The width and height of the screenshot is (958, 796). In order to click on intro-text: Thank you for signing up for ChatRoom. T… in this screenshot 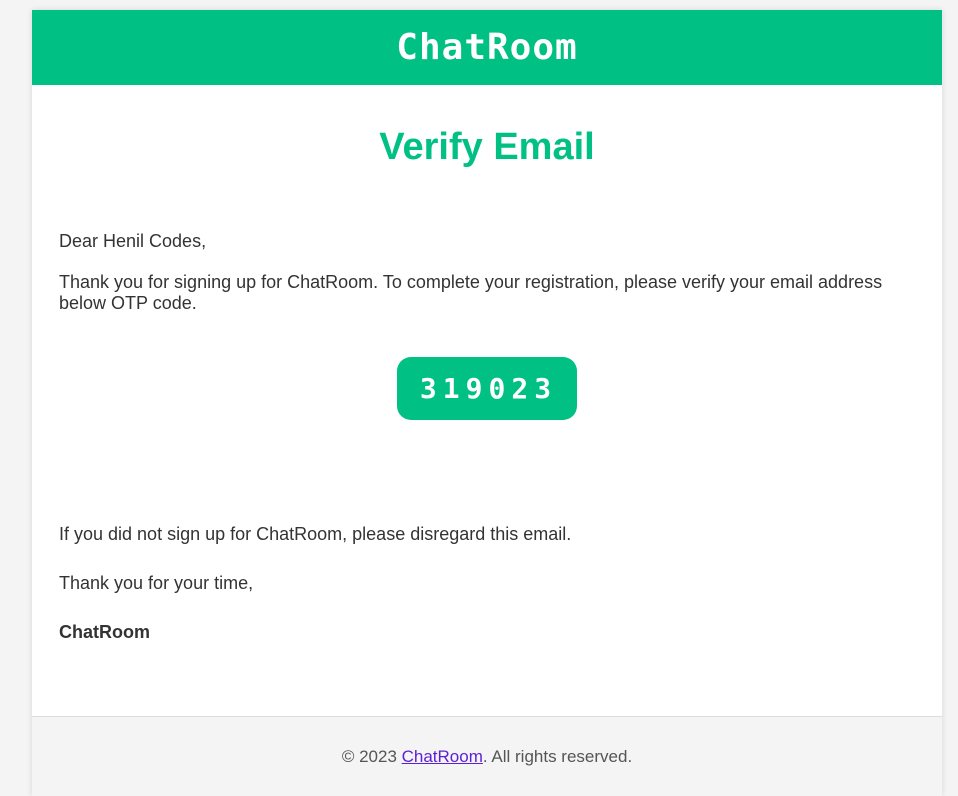, I will do `click(471, 292)`.